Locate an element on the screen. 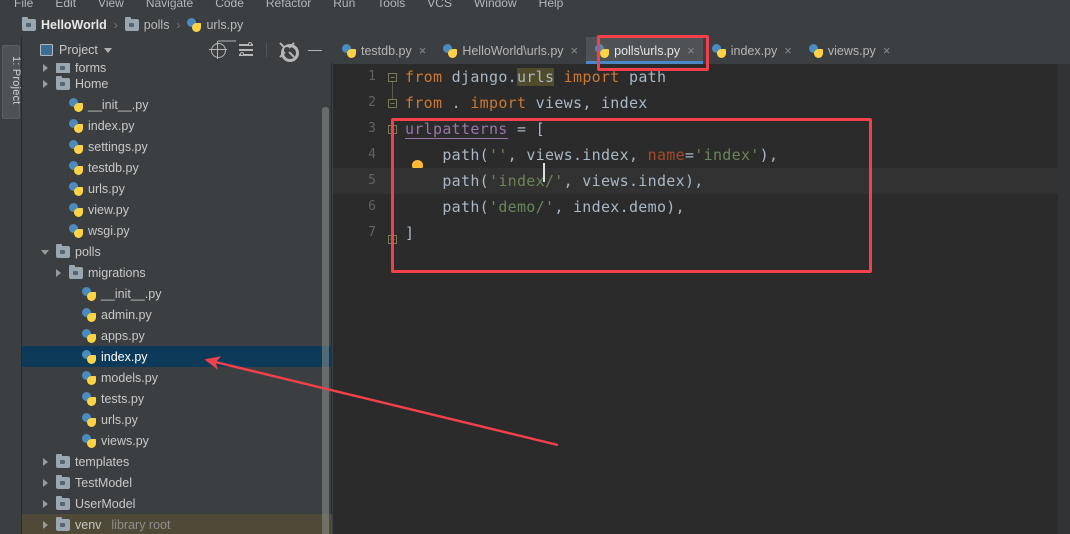 This screenshot has width=1070, height=534. menu-item-refactor: Refactor is located at coordinates (288, 6).